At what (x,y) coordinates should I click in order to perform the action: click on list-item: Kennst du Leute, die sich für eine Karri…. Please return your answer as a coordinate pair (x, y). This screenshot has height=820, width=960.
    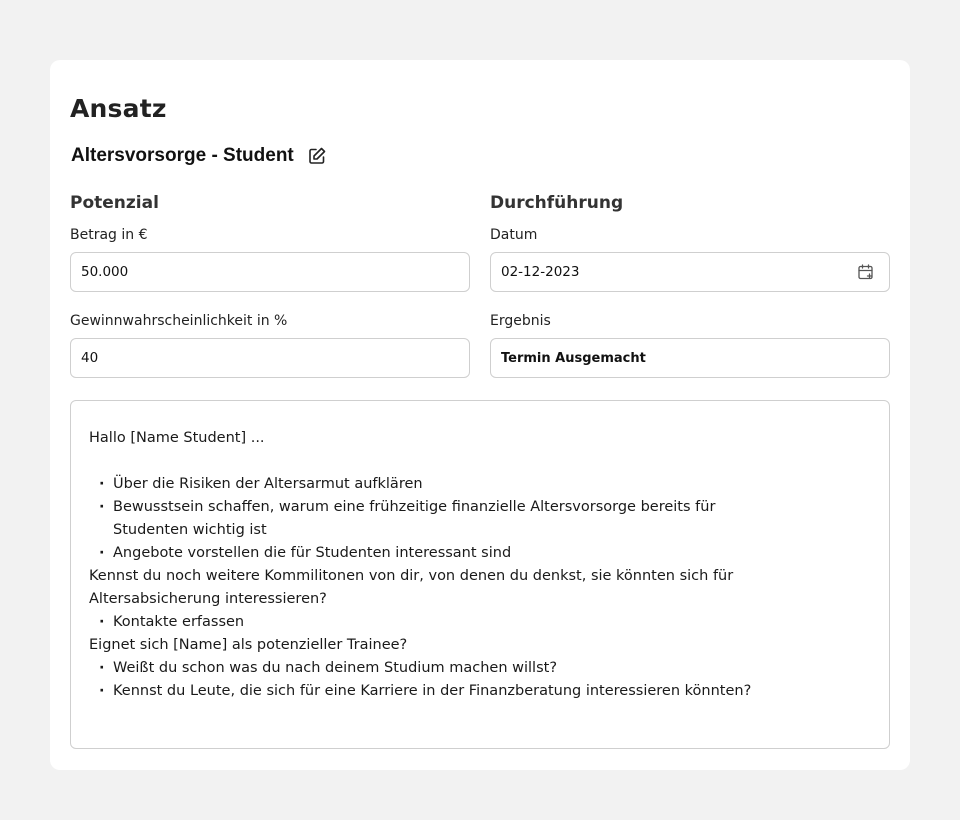
    Looking at the image, I should click on (480, 691).